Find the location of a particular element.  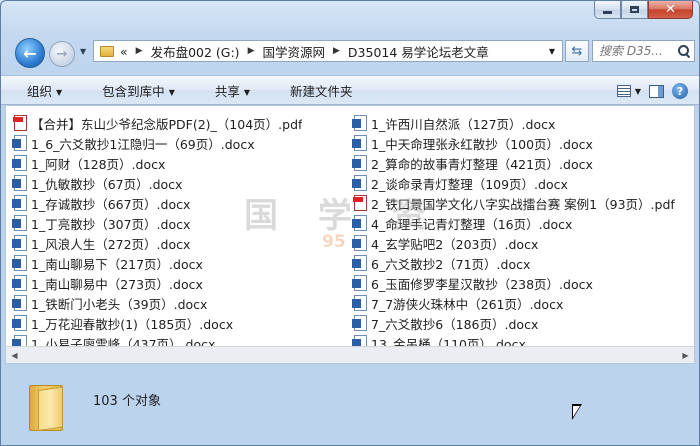

file-item: 【合并】东山少爷纪念版PDF(2)_（104页）.pdf is located at coordinates (178, 123).